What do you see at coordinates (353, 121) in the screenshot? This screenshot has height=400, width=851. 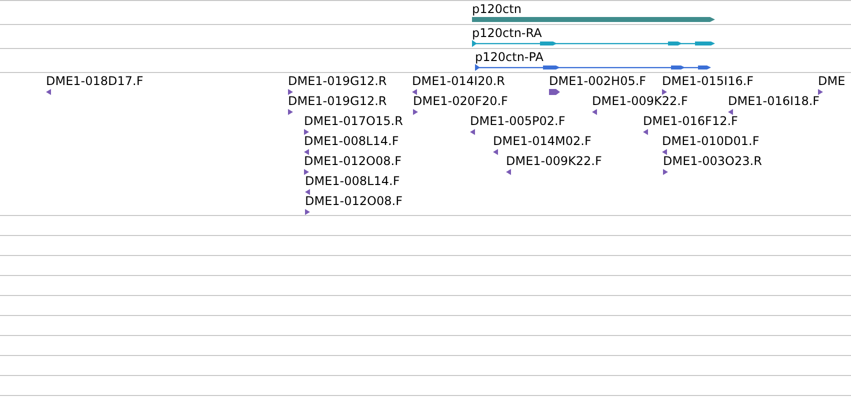 I see `read-label: DME1-017O15.R` at bounding box center [353, 121].